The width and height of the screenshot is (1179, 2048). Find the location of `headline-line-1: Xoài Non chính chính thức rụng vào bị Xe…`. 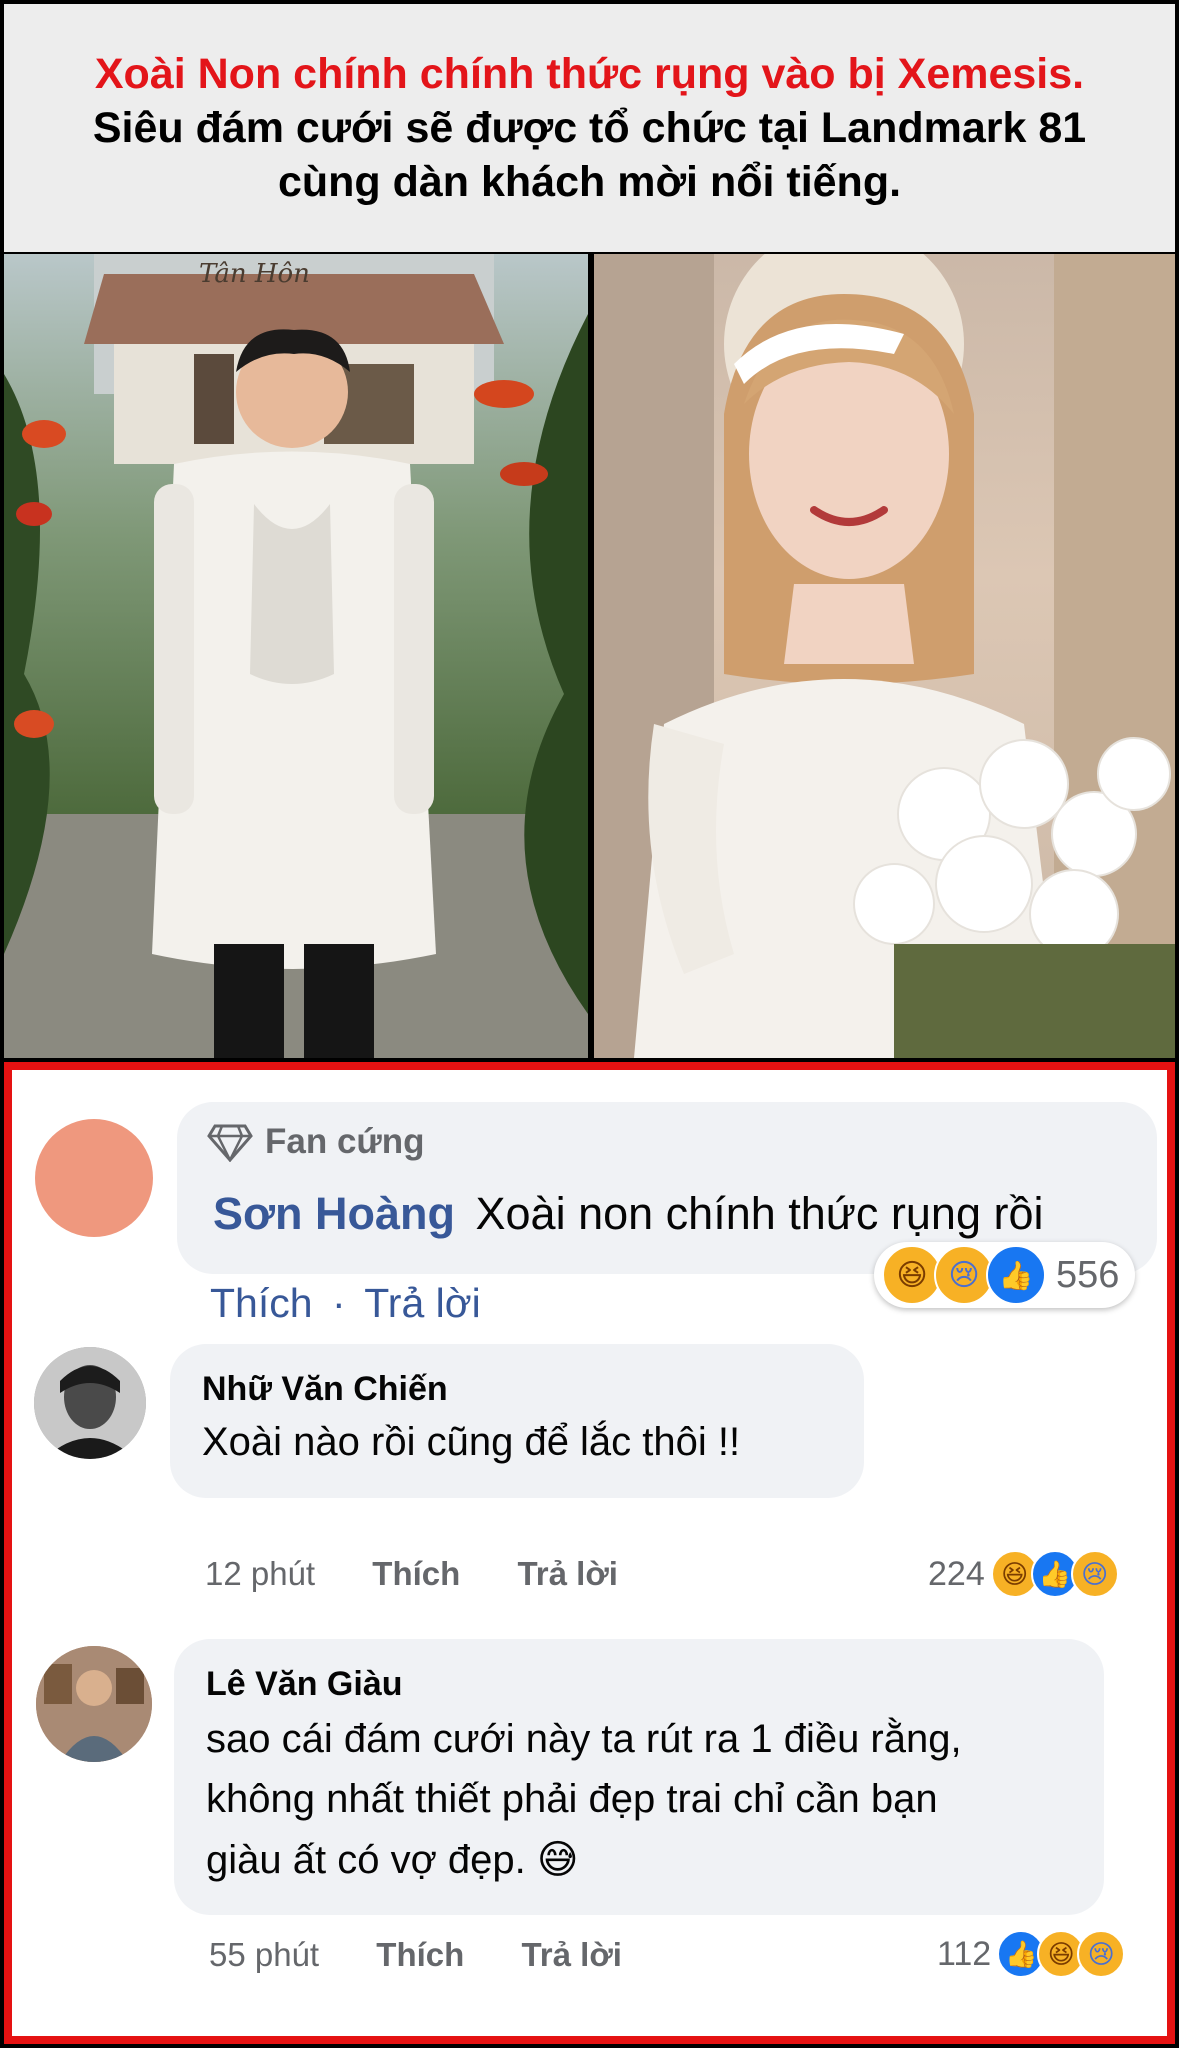

headline-line-1: Xoài Non chính chính thức rụng vào bị Xe… is located at coordinates (589, 74).